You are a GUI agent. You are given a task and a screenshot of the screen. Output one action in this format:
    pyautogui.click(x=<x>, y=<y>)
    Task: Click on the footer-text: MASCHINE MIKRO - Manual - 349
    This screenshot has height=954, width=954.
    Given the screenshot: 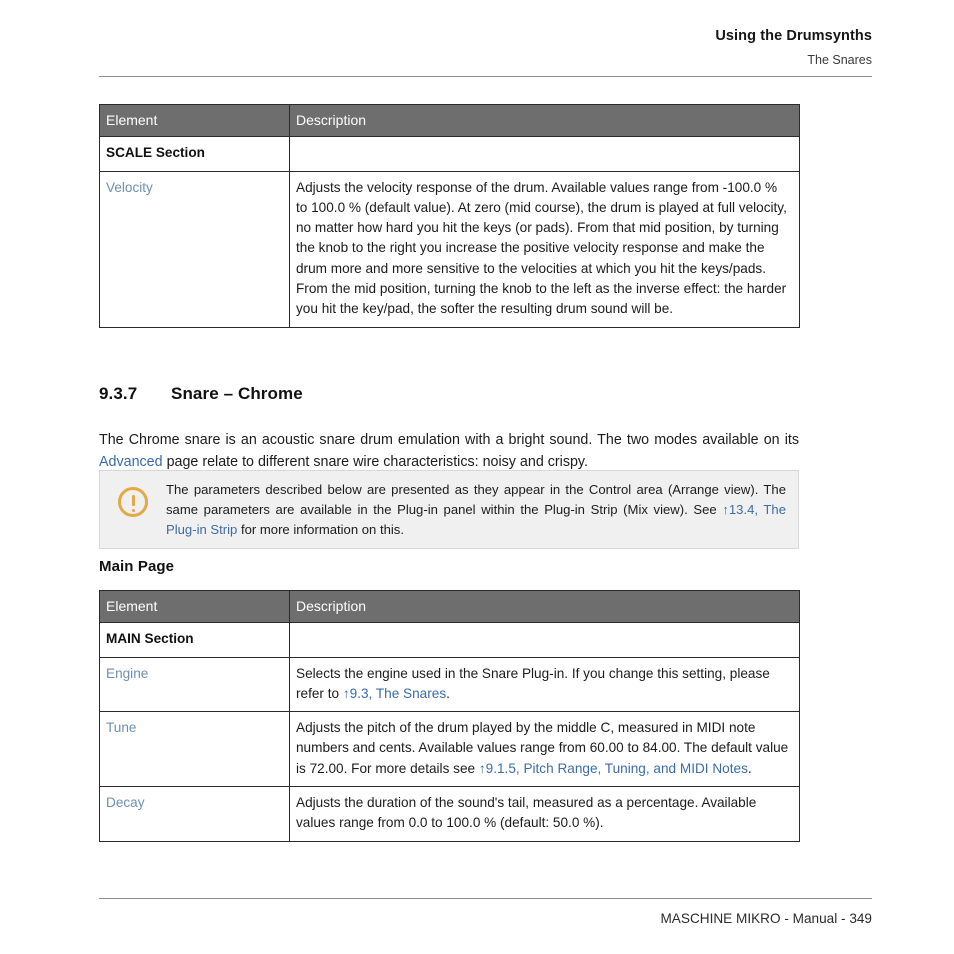 What is the action you would take?
    pyautogui.click(x=766, y=918)
    